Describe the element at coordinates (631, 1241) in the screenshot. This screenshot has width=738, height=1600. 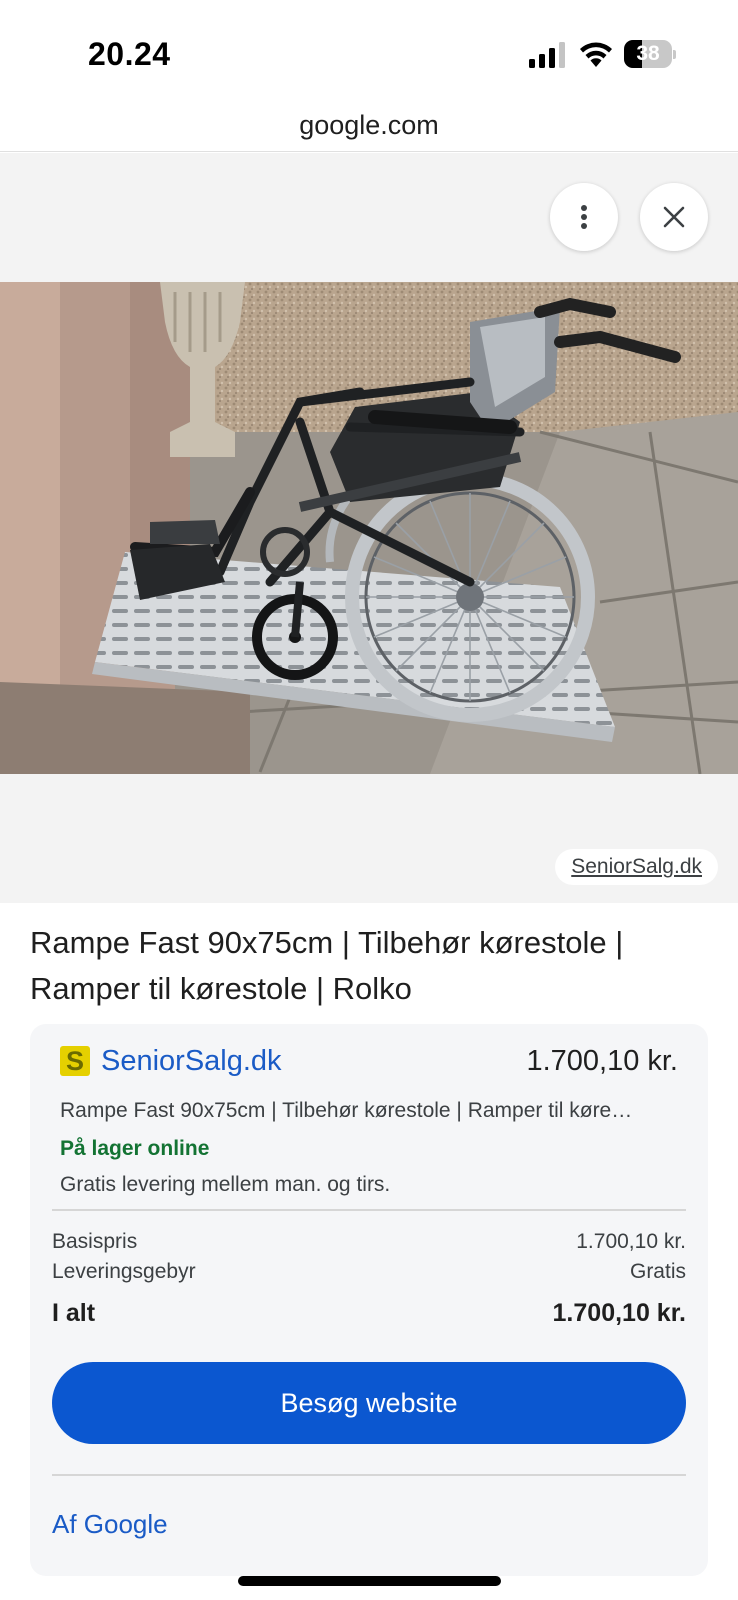
I see `base-price-value: 1.700,10 kr.` at that location.